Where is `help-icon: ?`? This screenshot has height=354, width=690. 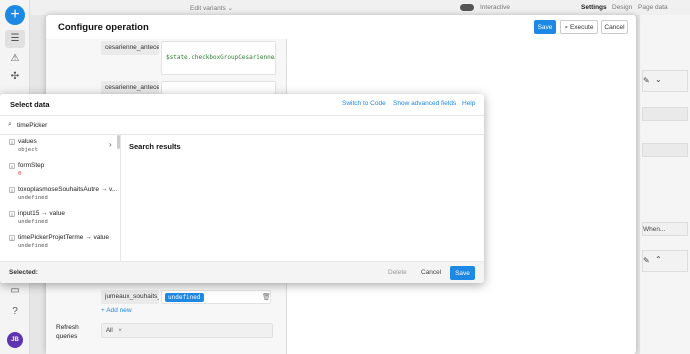
help-icon: ? is located at coordinates (15, 312).